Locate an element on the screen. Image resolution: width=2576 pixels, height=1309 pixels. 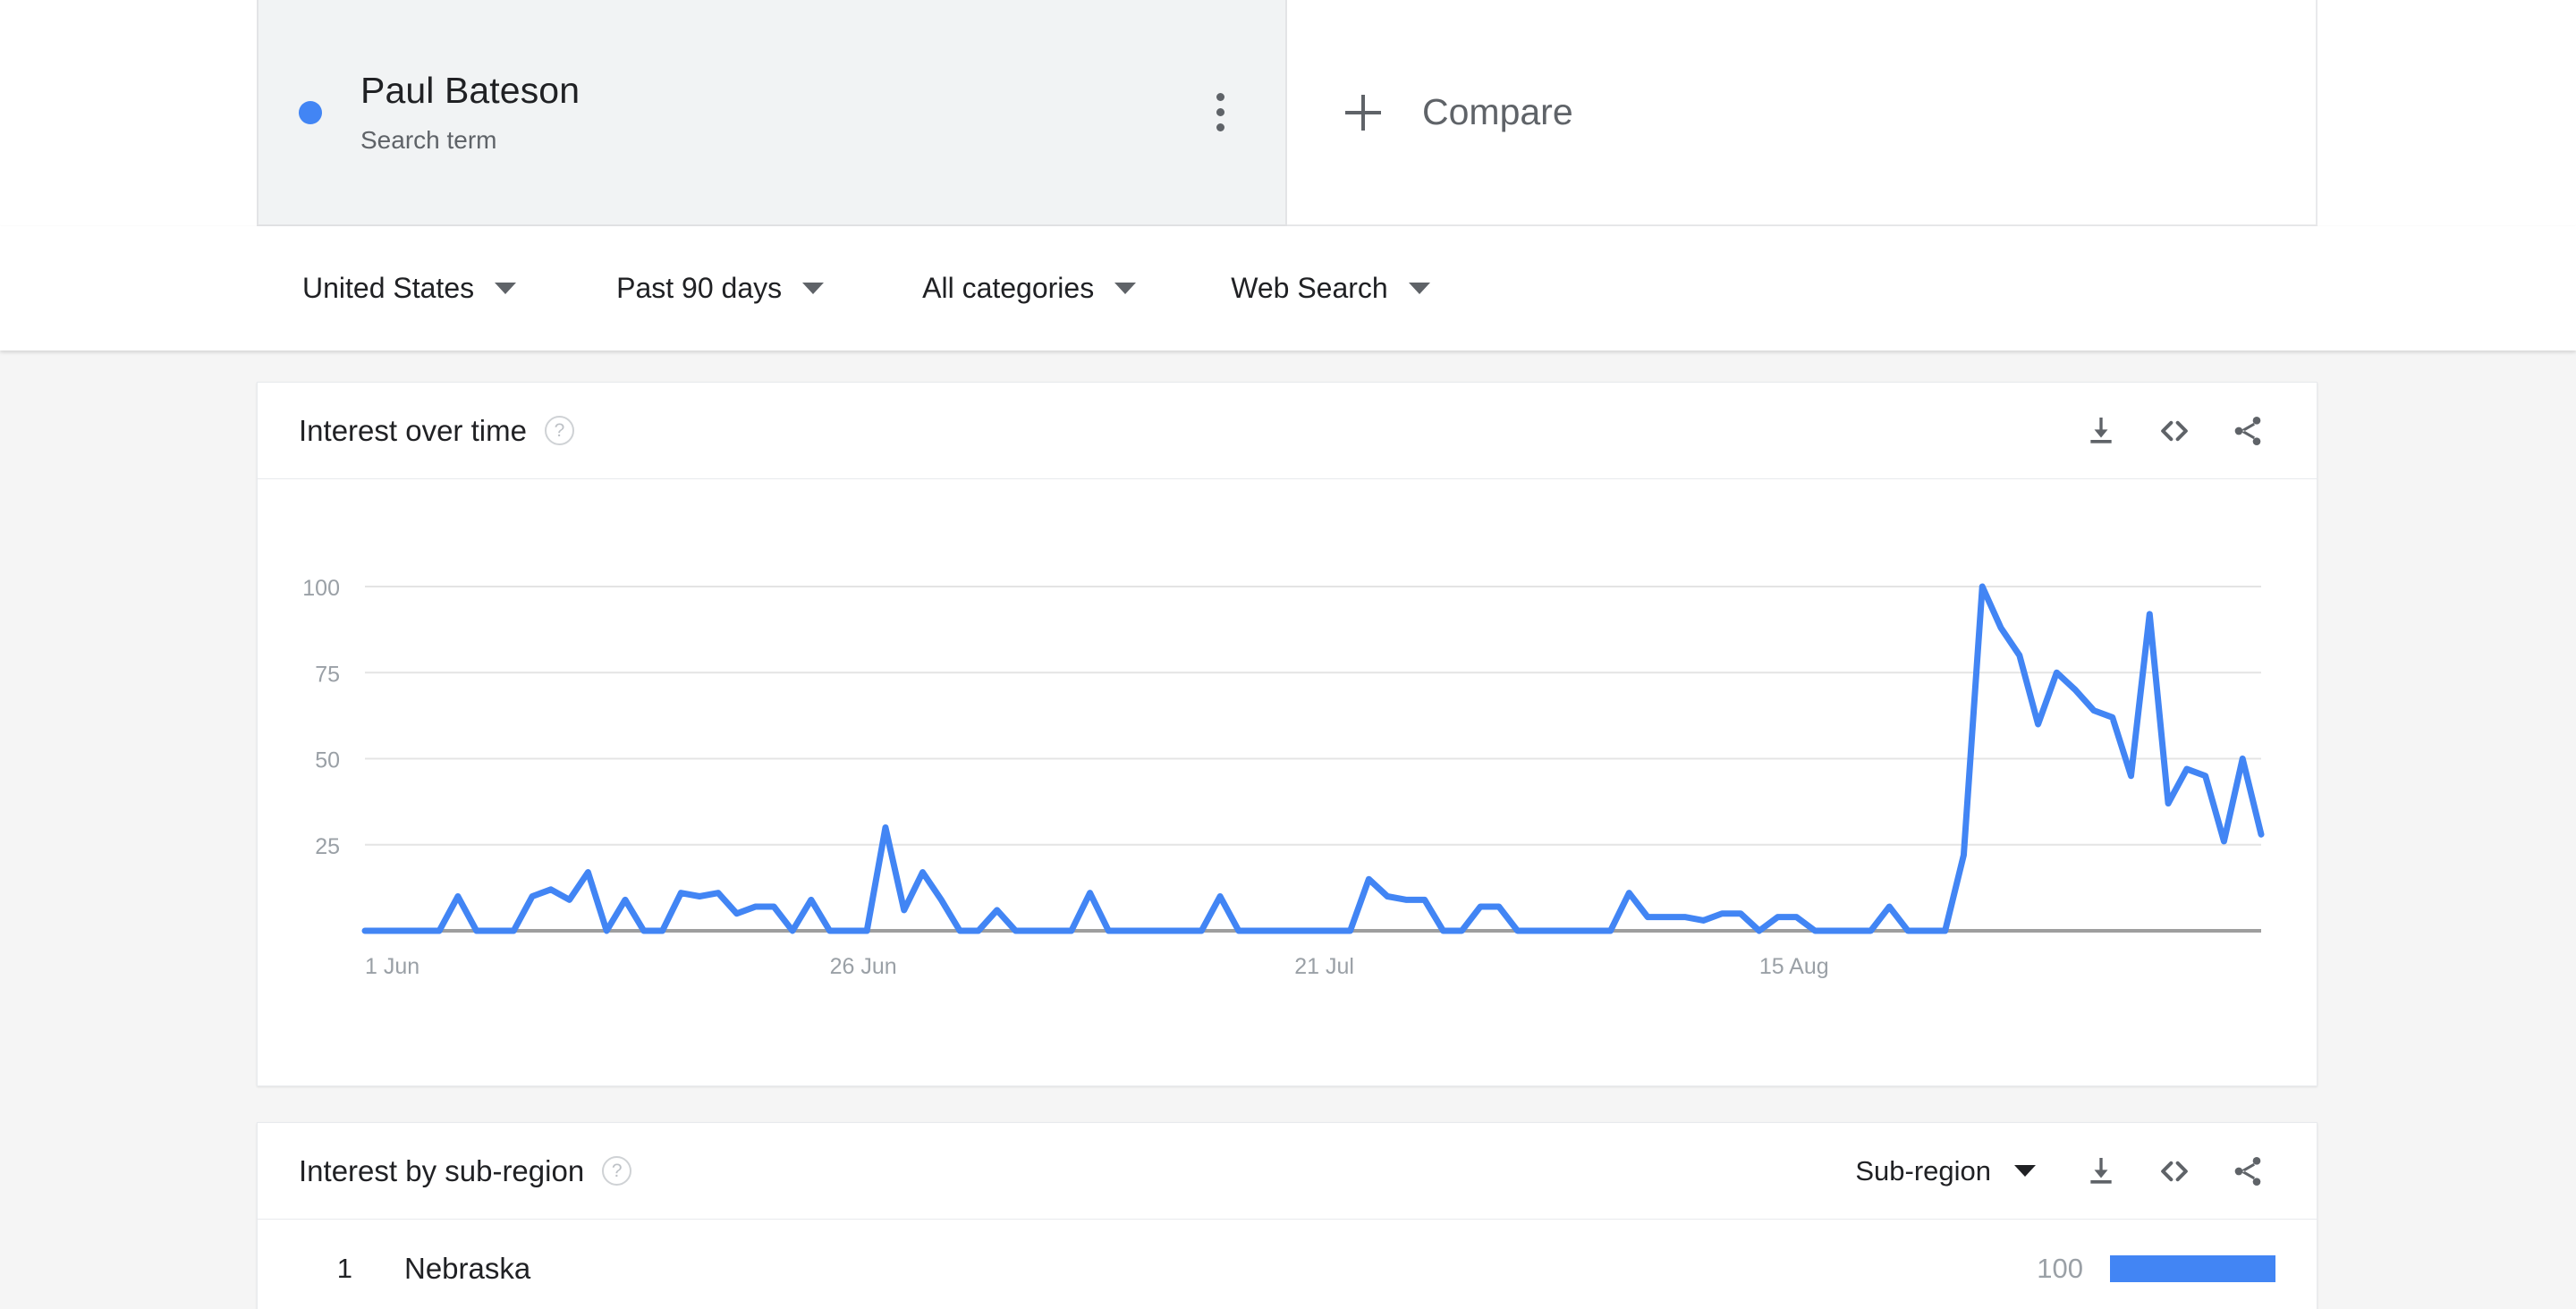
filter-location: United States is located at coordinates (409, 288).